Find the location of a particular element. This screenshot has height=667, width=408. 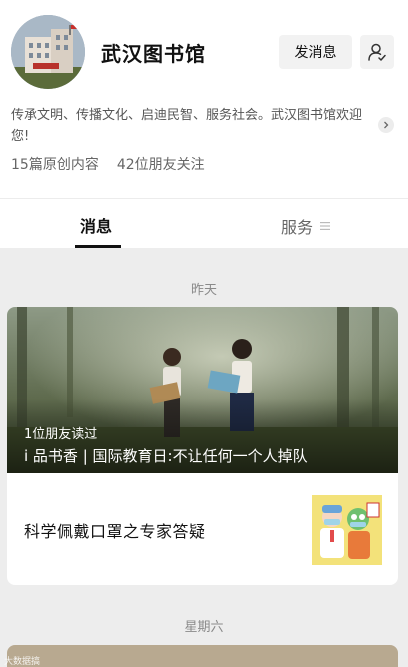

follow-button is located at coordinates (377, 52).